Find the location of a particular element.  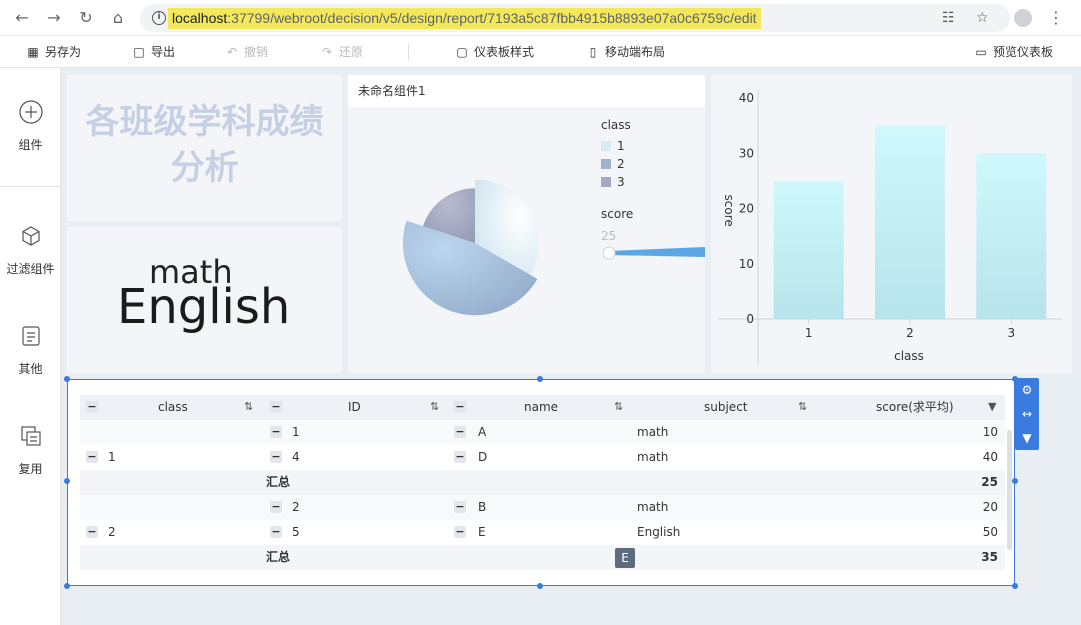

info-icon: i is located at coordinates (159, 18).